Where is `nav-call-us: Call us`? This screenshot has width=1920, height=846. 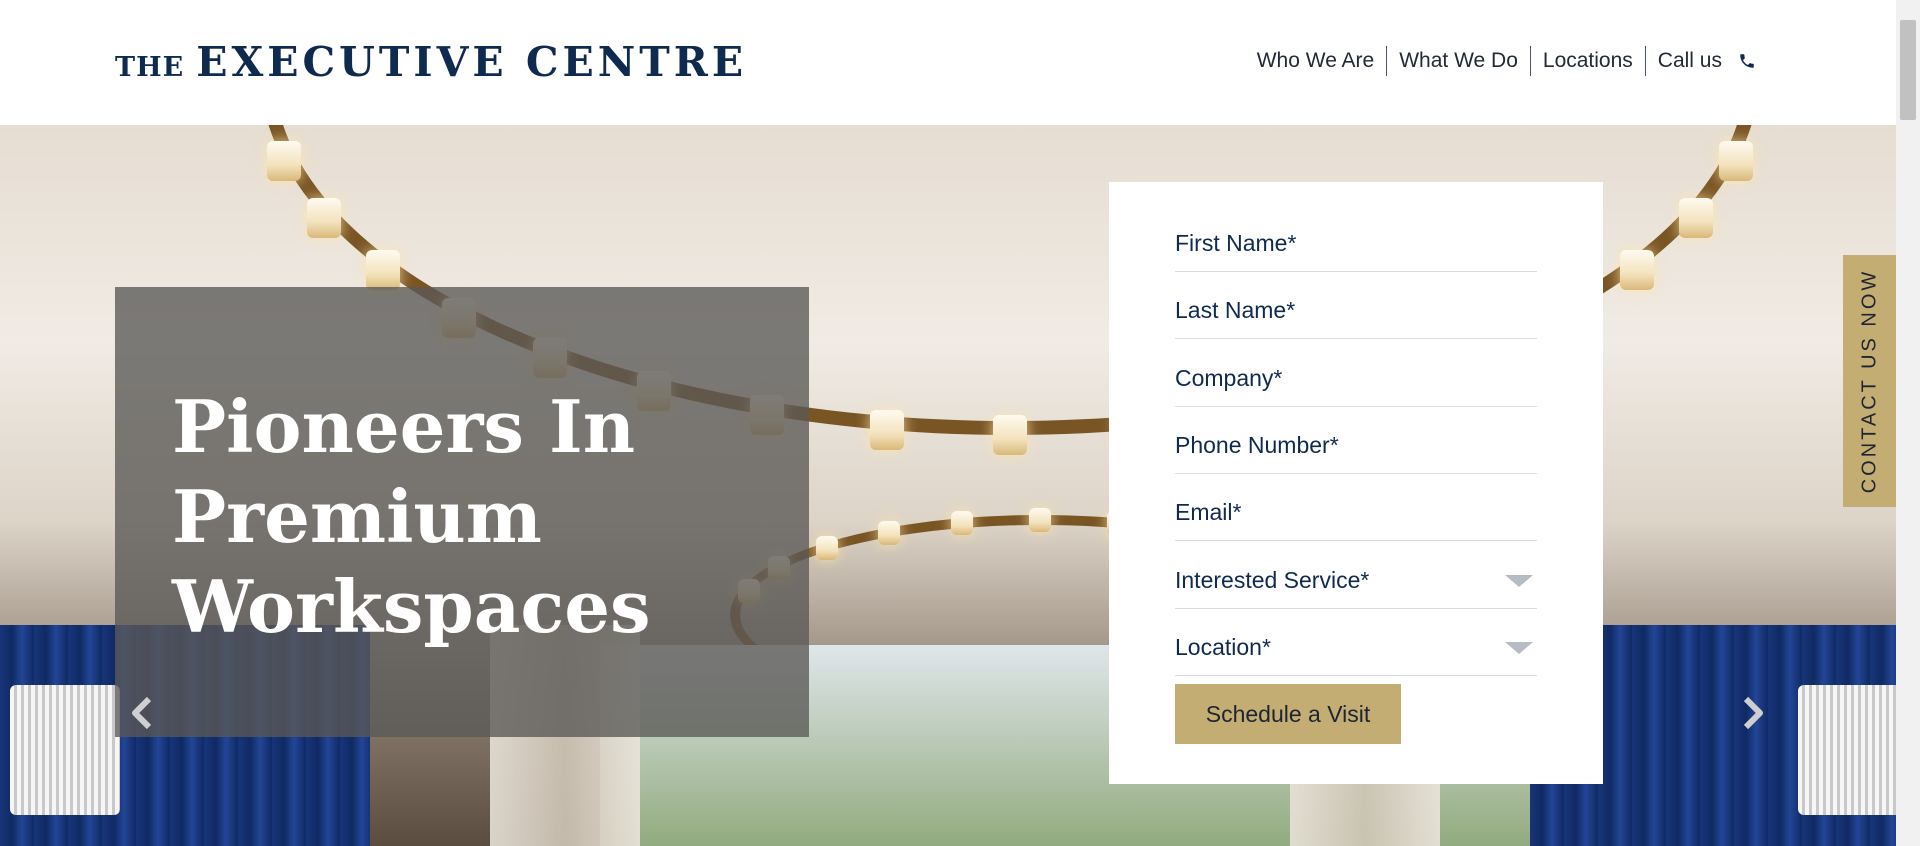
nav-call-us: Call us is located at coordinates (1706, 61).